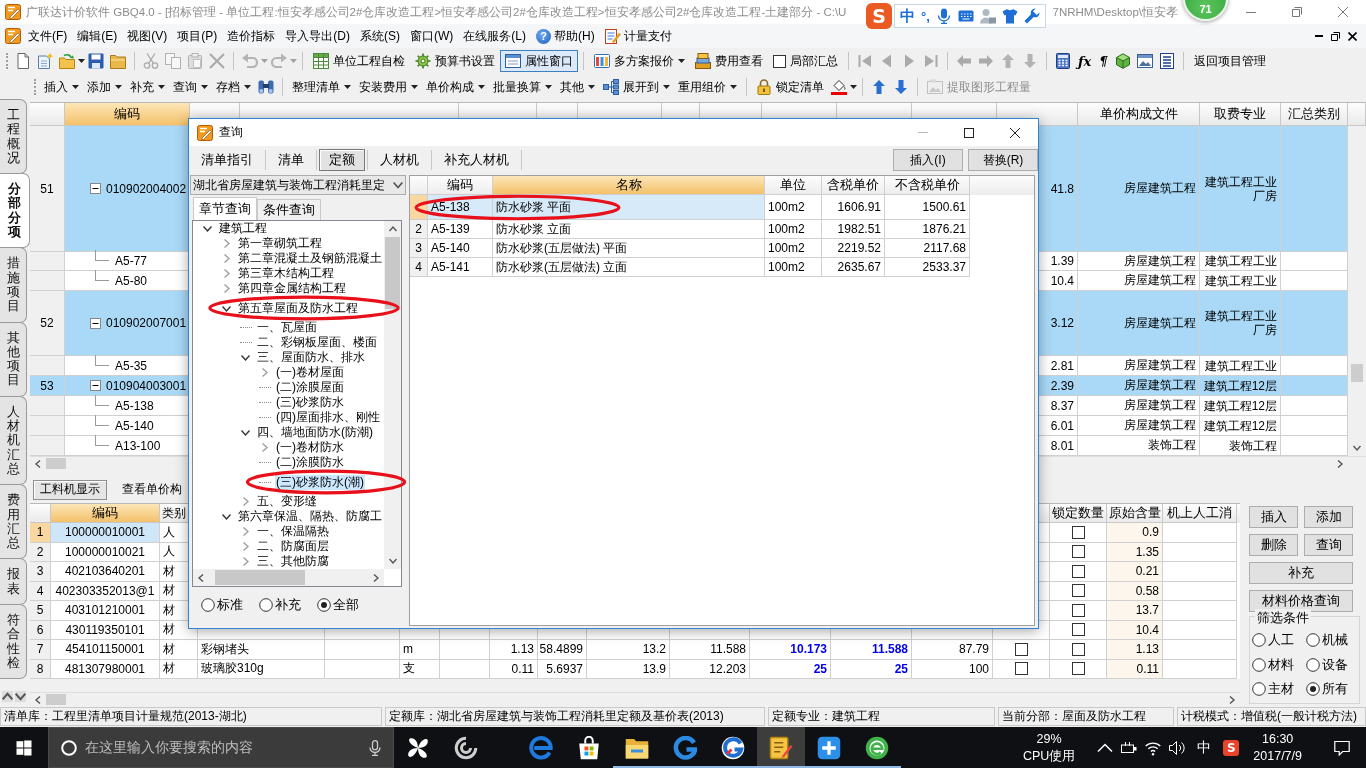 This screenshot has height=768, width=1366. What do you see at coordinates (222, 747) in the screenshot?
I see `search-field: 在这里输入你要搜索的内容` at bounding box center [222, 747].